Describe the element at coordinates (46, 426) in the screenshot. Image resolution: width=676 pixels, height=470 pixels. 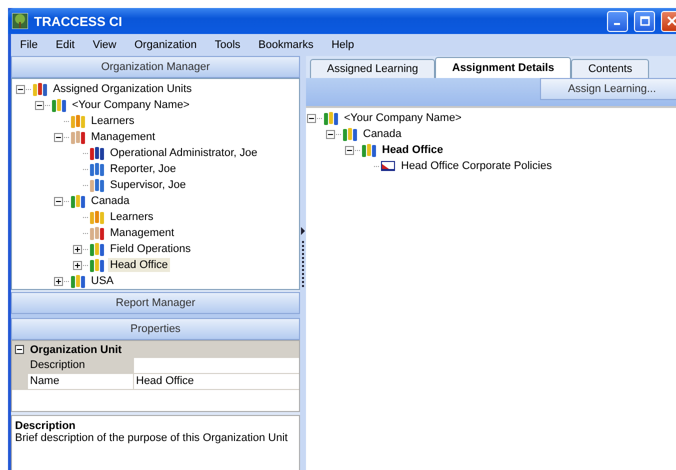
I see `description-title: Description` at that location.